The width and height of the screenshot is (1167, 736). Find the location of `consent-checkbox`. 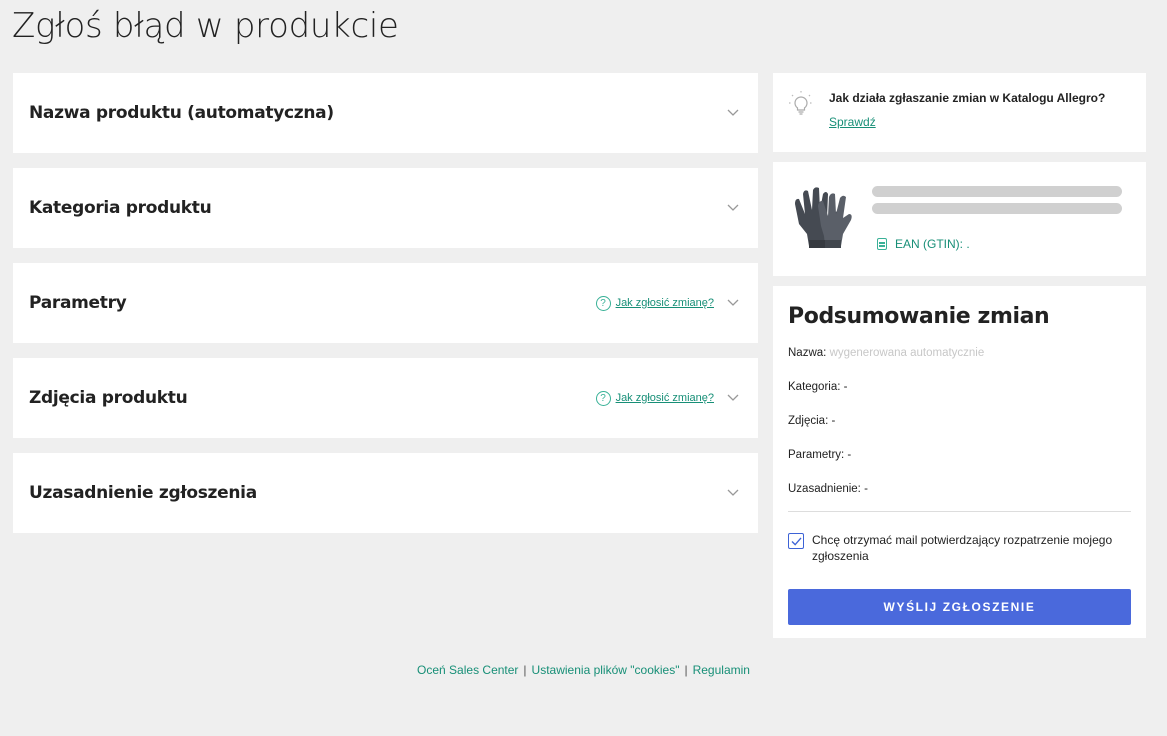

consent-checkbox is located at coordinates (796, 541).